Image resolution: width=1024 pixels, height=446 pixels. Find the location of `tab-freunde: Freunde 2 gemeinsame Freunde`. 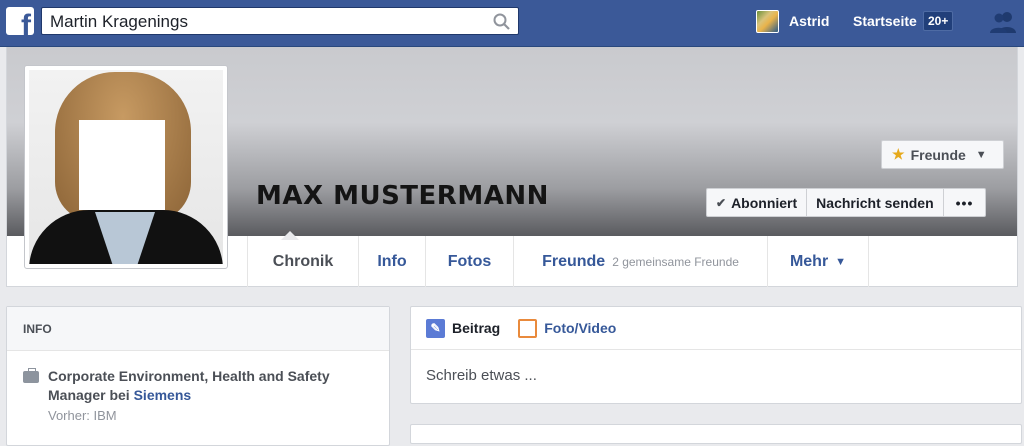

tab-freunde: Freunde 2 gemeinsame Freunde is located at coordinates (640, 261).